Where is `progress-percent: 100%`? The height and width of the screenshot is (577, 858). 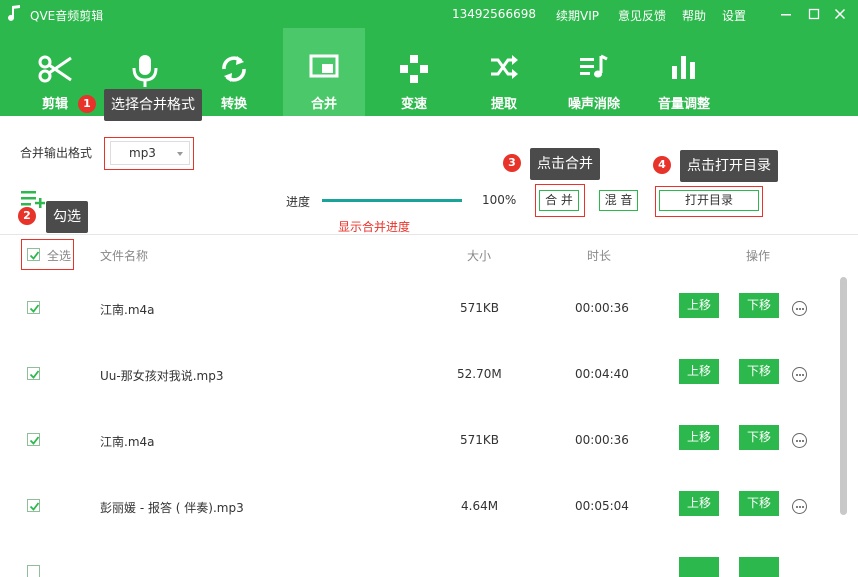 progress-percent: 100% is located at coordinates (499, 200).